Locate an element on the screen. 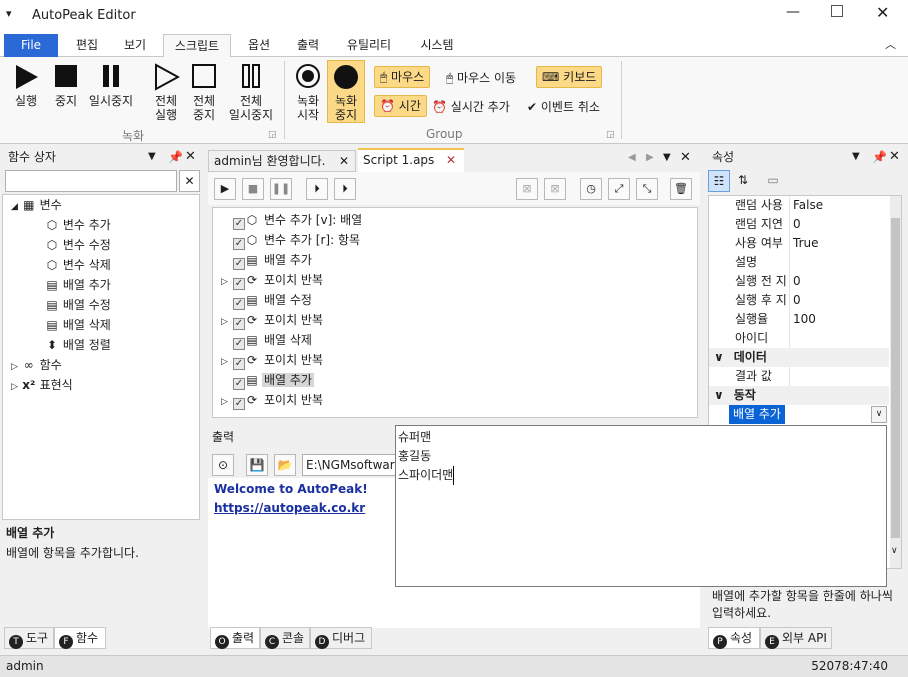 The height and width of the screenshot is (677, 908). tree-item: ⬡ 변수 삭제 is located at coordinates (78, 265).